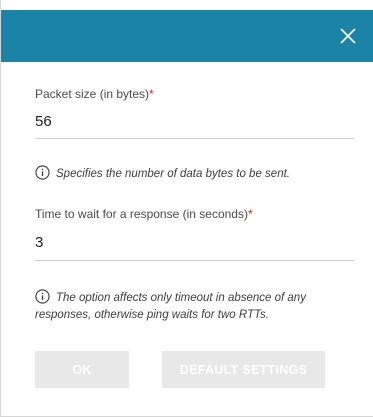 The image size is (373, 417). I want to click on ok-button: OK, so click(82, 369).